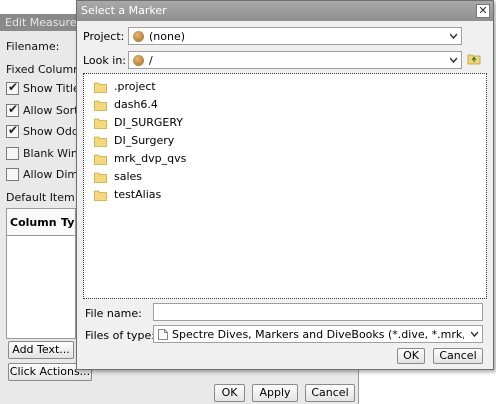 This screenshot has width=496, height=404. Describe the element at coordinates (12, 153) in the screenshot. I see `blank-win-checkbox` at that location.